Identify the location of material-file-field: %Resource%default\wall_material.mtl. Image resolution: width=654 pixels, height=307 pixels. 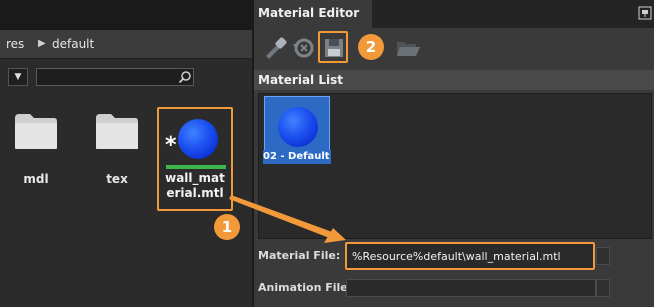
(470, 256).